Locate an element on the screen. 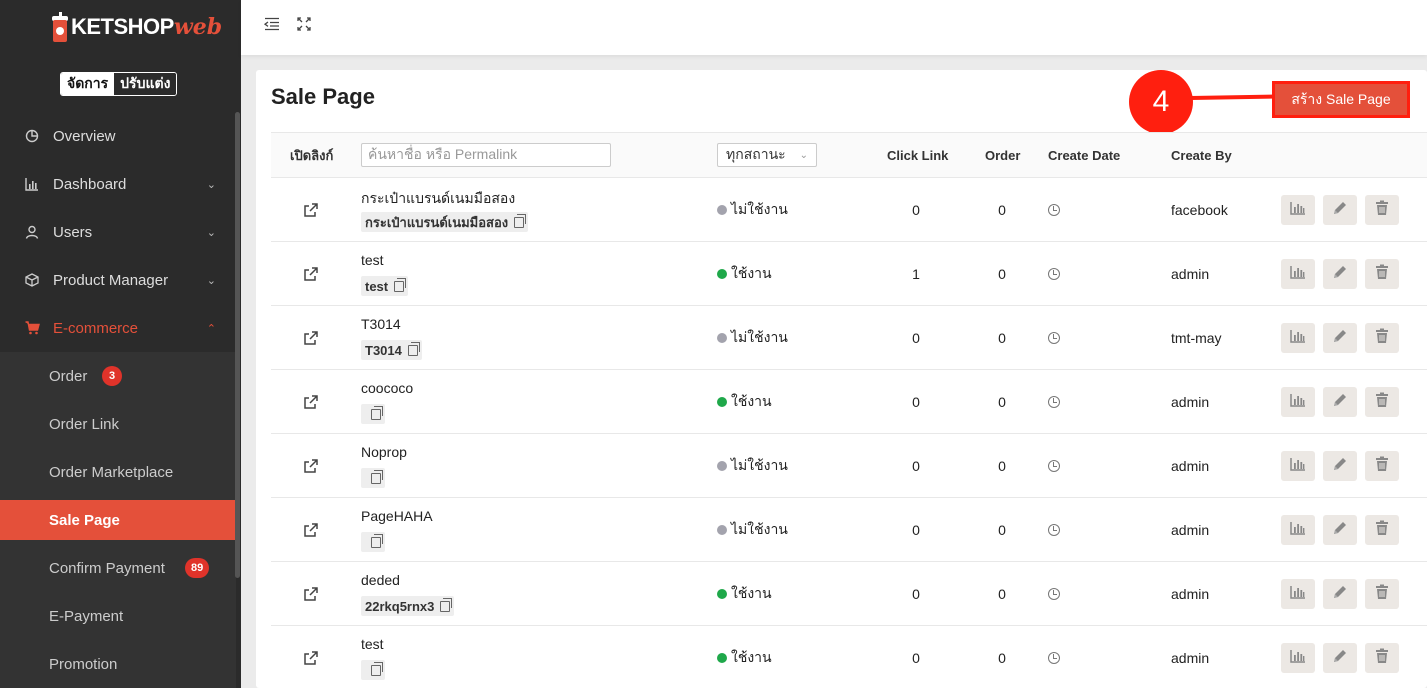  sidebar-item-e-payment: E-Payment is located at coordinates (118, 616).